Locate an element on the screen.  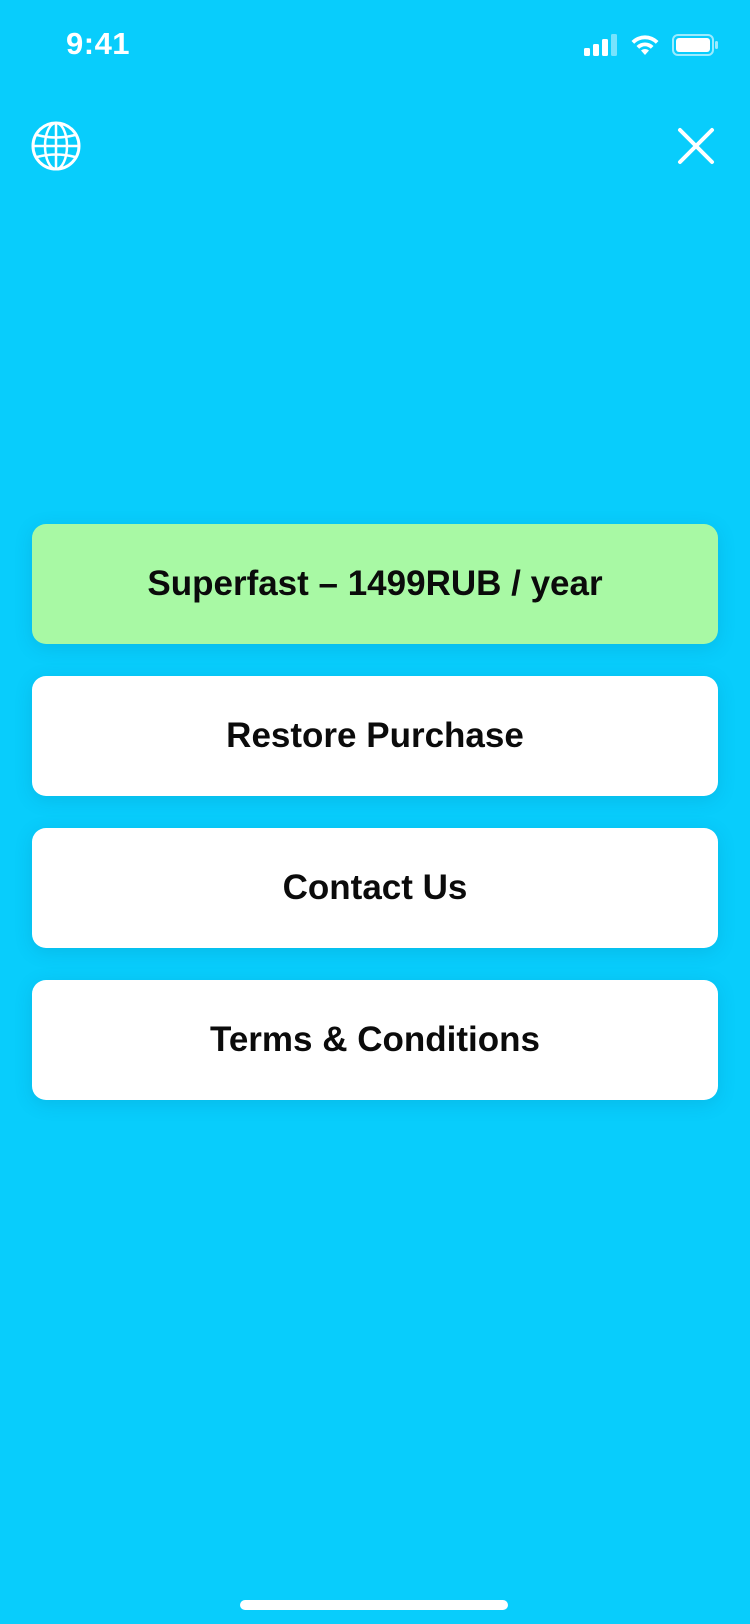
restore-purchase-button: Restore Purchase is located at coordinates (375, 736).